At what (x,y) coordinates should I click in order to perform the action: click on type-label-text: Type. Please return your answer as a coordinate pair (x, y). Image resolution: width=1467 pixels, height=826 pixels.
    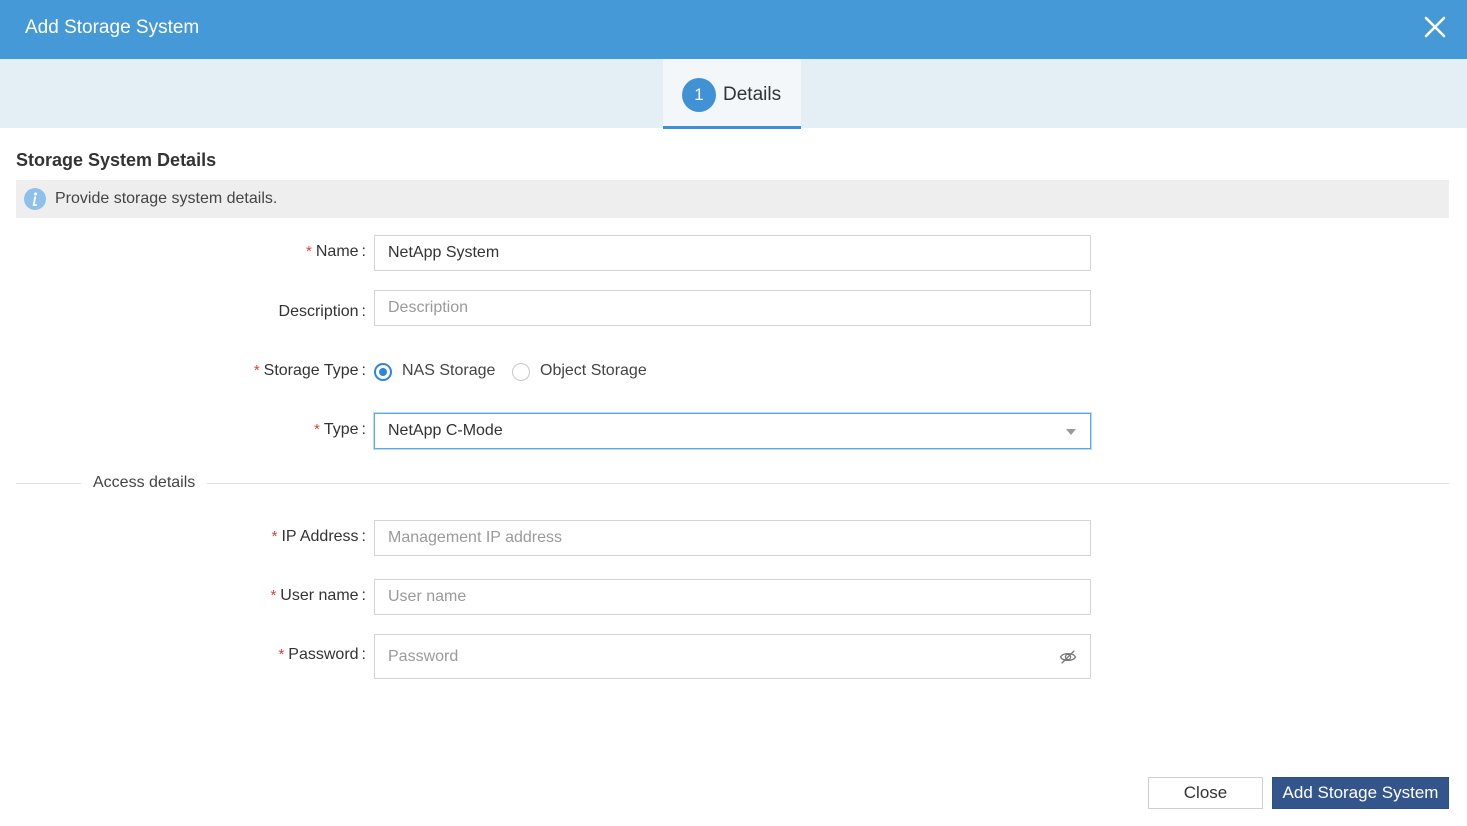
    Looking at the image, I should click on (341, 429).